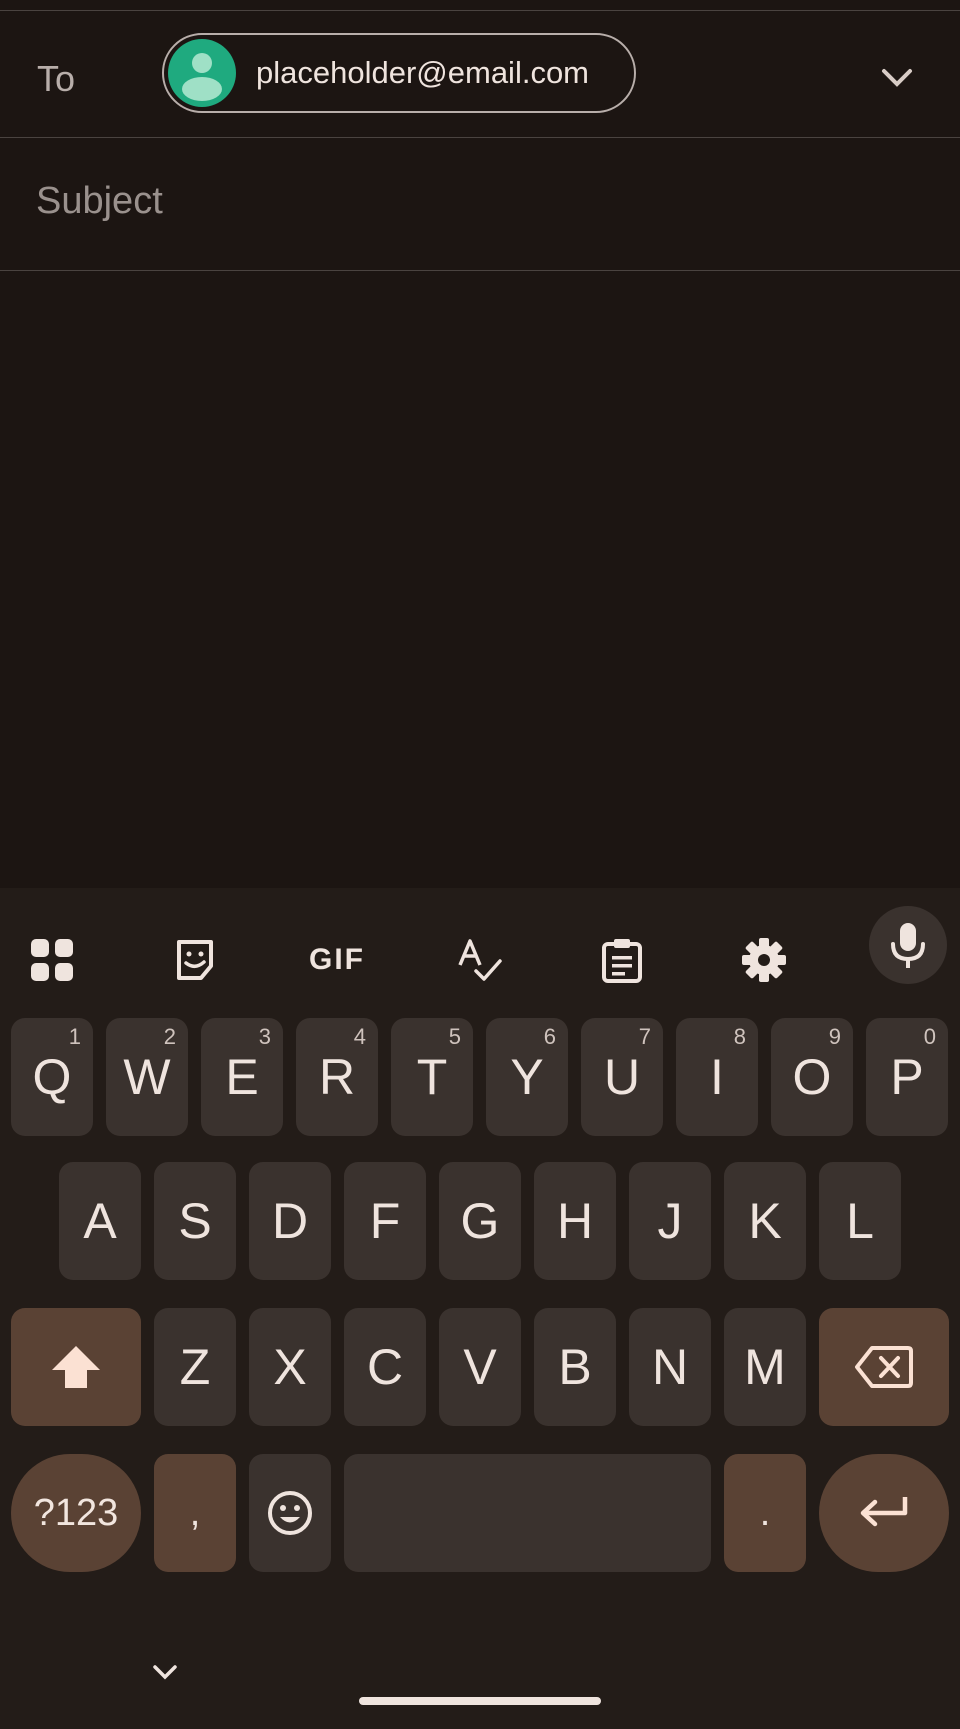 Image resolution: width=960 pixels, height=1729 pixels. I want to click on symbols-key: ?123, so click(76, 1513).